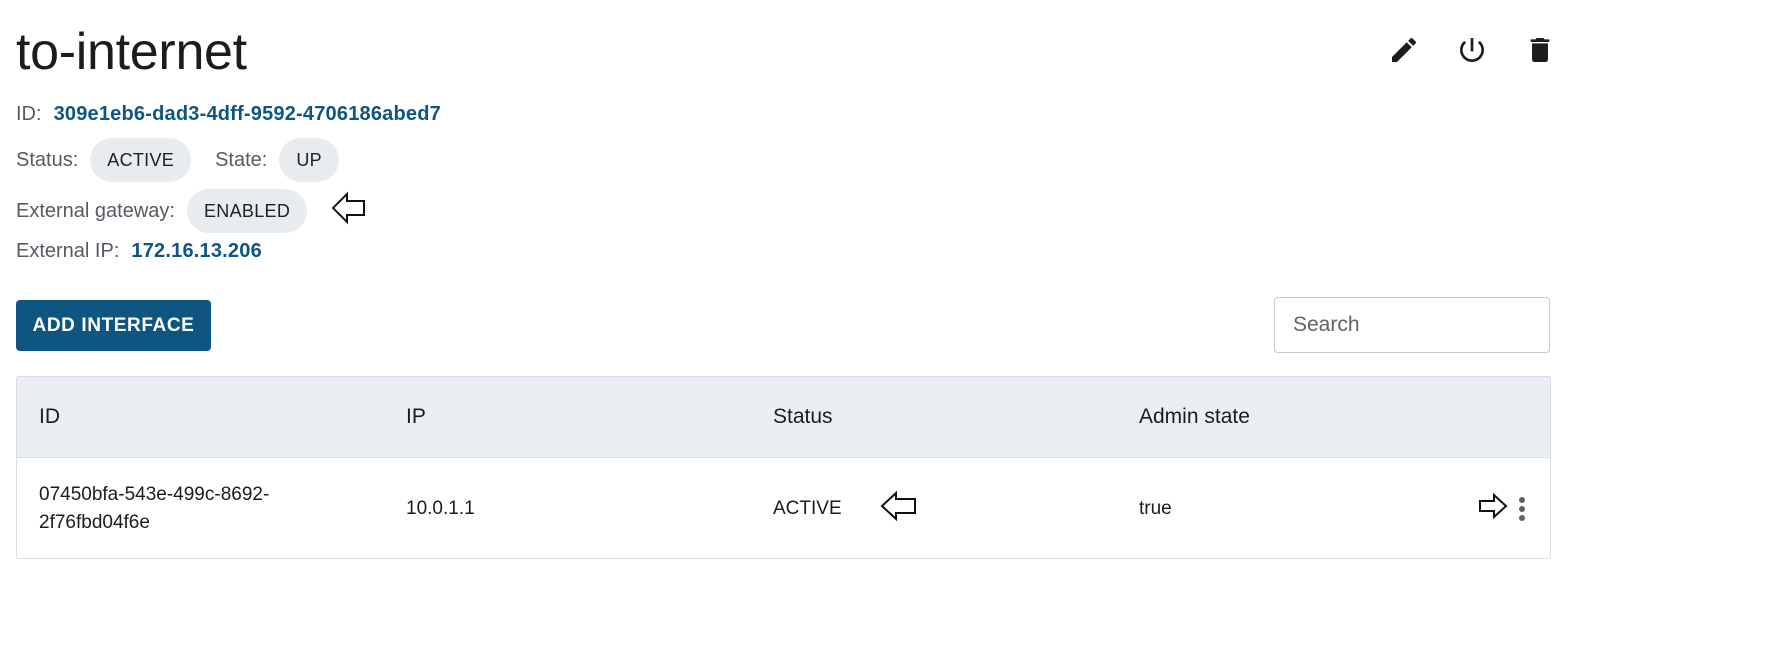  I want to click on page-title: to-internet, so click(131, 52).